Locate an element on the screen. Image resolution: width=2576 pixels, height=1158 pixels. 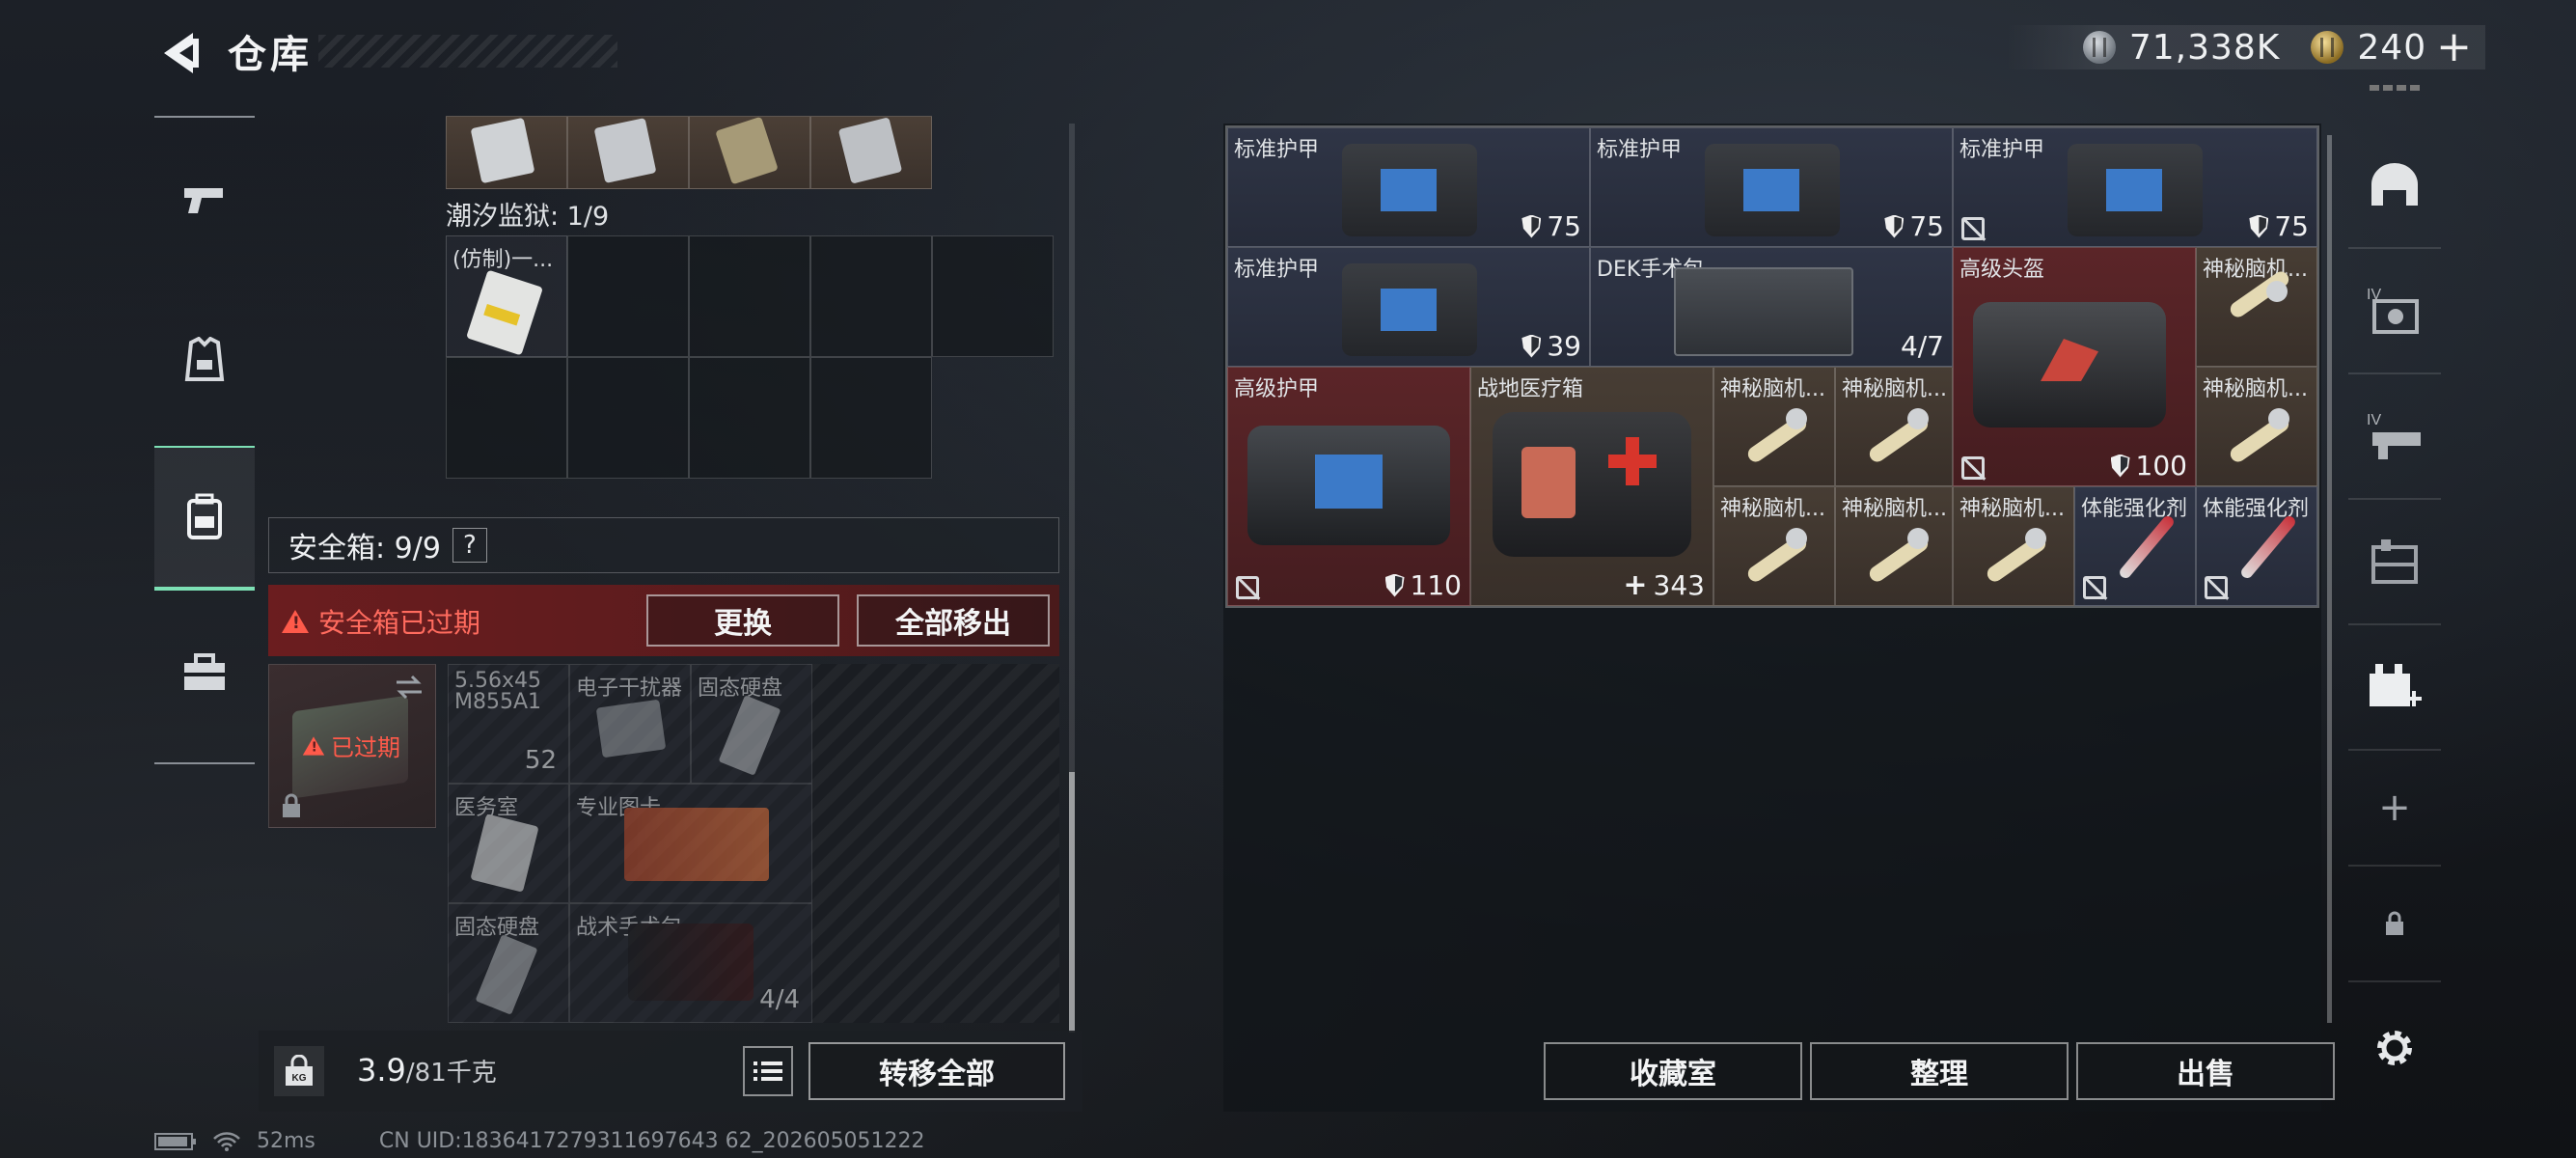
safe-box-expired-bar: 安全箱已过期 更换 全部移出 is located at coordinates (663, 620).